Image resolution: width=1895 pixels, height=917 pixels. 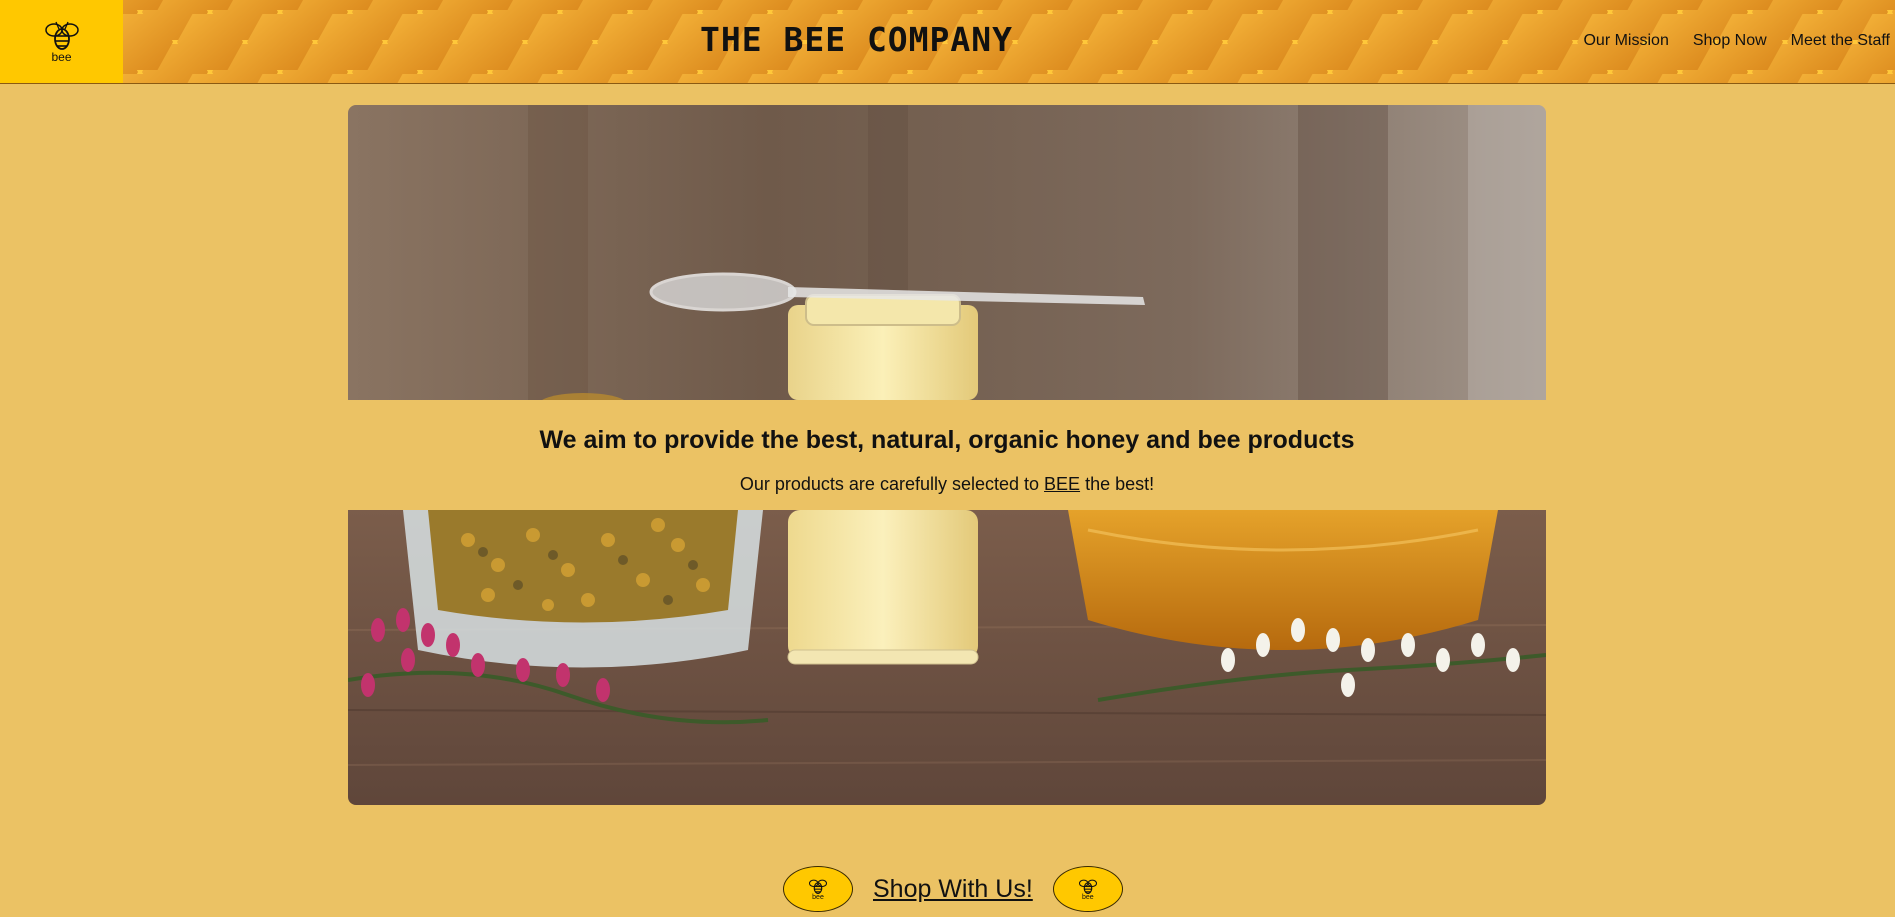 I want to click on shop-cta: bee Shop With Us! bee, so click(x=953, y=889).